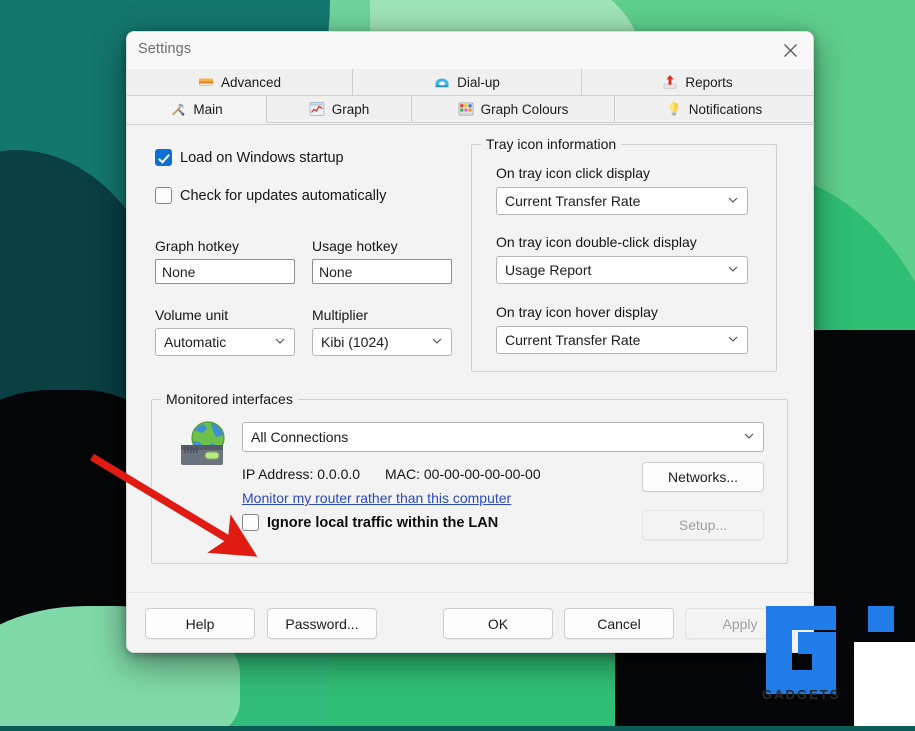 The width and height of the screenshot is (915, 731). Describe the element at coordinates (524, 109) in the screenshot. I see `tab-graph-colours-label: Graph Colours` at that location.